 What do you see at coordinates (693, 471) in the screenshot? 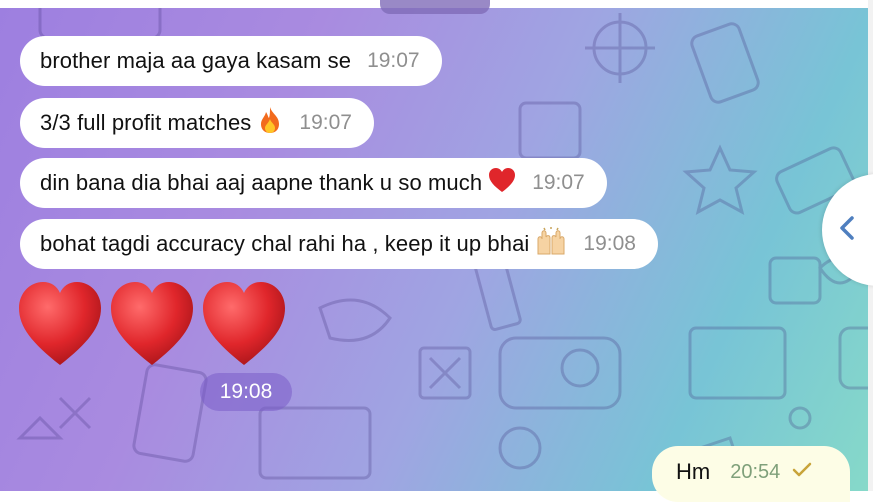
I see `message-text: Hm` at bounding box center [693, 471].